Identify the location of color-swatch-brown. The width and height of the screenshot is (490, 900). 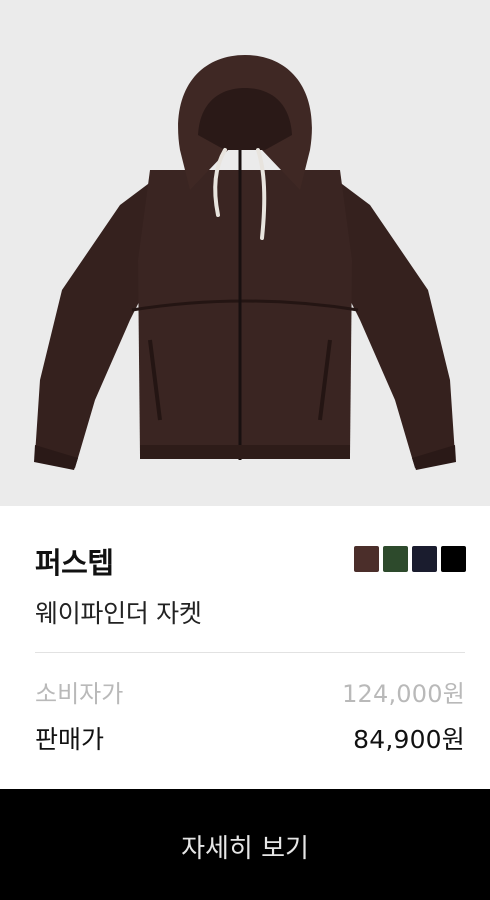
(366, 559).